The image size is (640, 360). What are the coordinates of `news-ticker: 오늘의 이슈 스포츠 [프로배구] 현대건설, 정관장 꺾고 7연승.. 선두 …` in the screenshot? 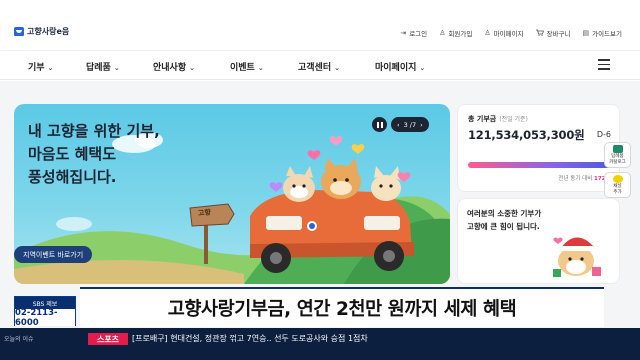 It's located at (320, 344).